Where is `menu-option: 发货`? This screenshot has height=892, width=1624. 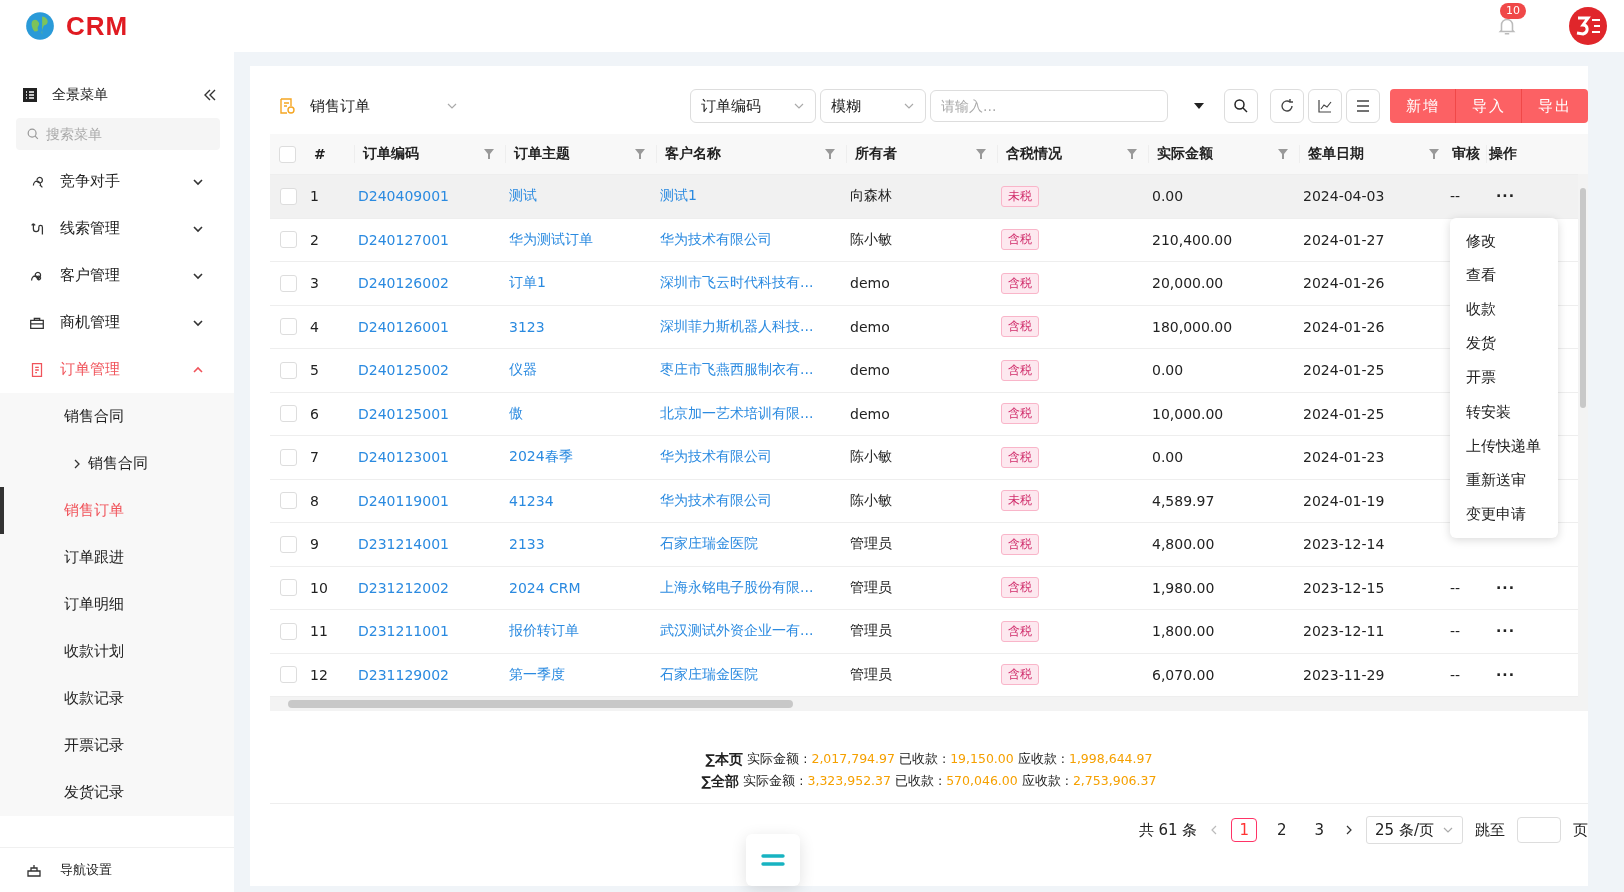
menu-option: 发货 is located at coordinates (1504, 343).